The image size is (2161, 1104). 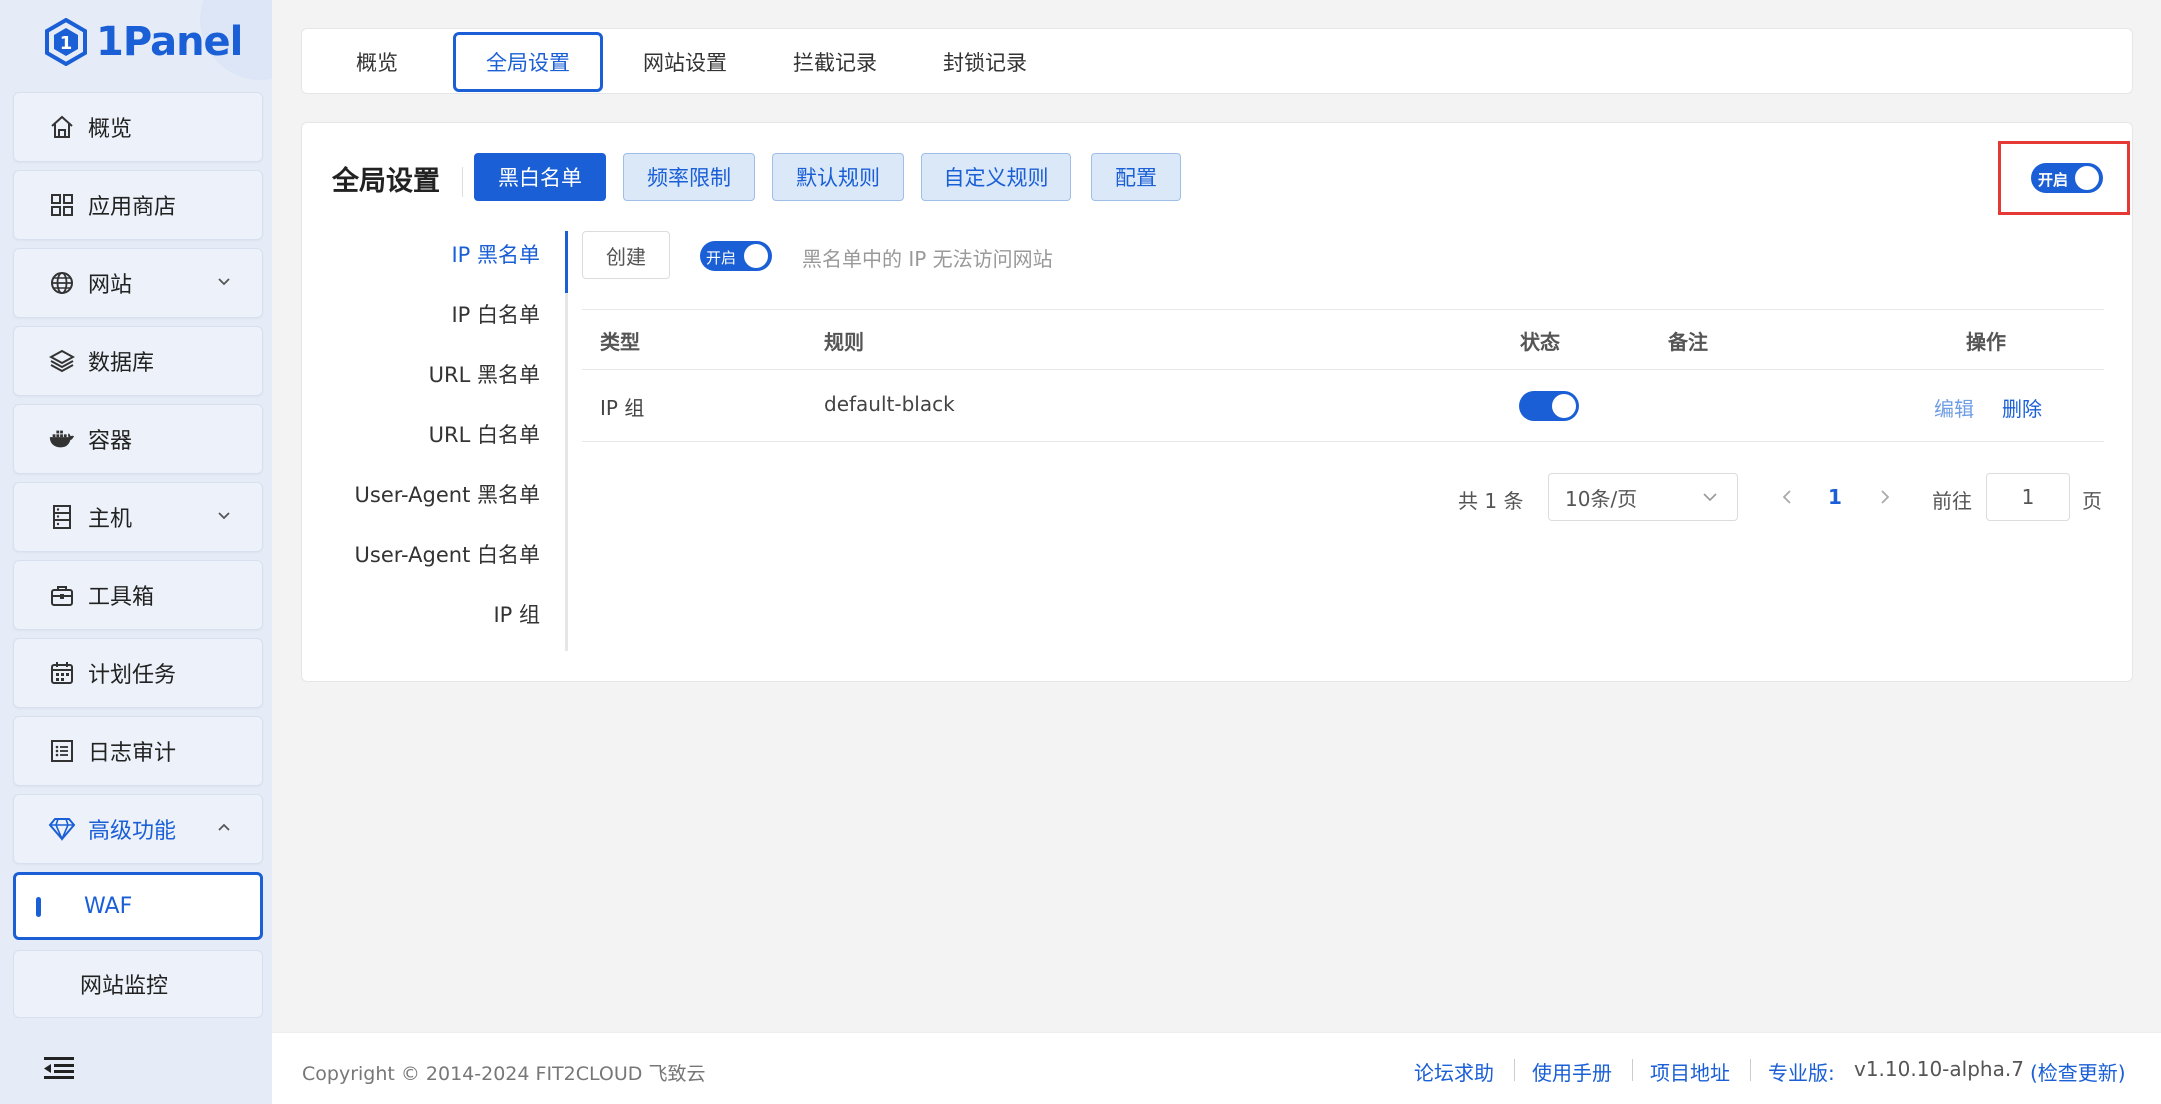 What do you see at coordinates (985, 62) in the screenshot?
I see `tab-block-records: 封锁记录` at bounding box center [985, 62].